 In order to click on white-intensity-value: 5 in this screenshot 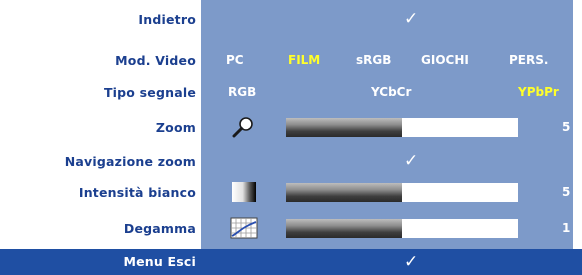, I will do `click(566, 192)`.